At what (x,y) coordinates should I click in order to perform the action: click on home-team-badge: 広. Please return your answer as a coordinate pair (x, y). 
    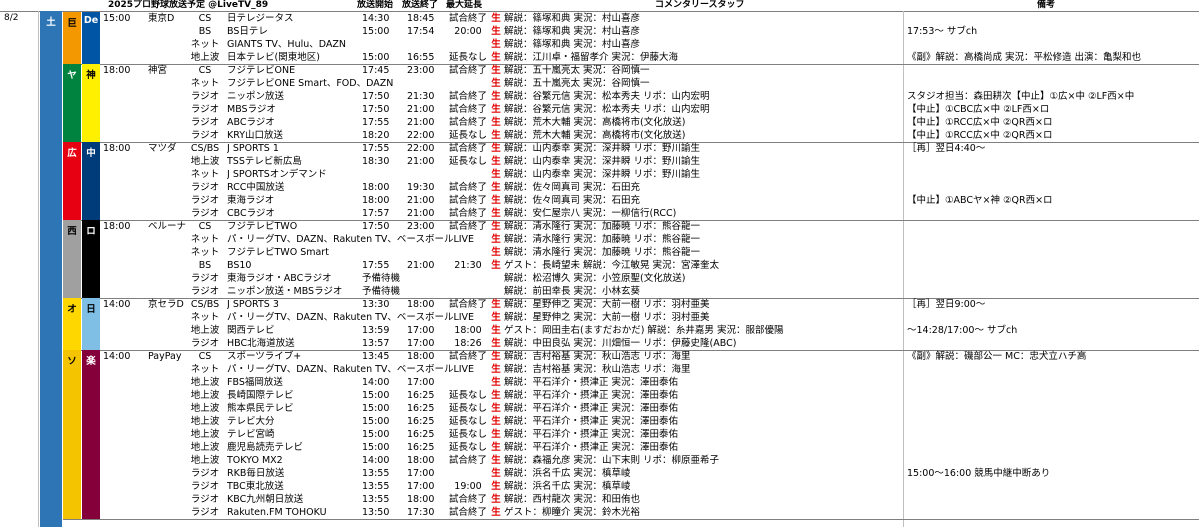
    Looking at the image, I should click on (72, 181).